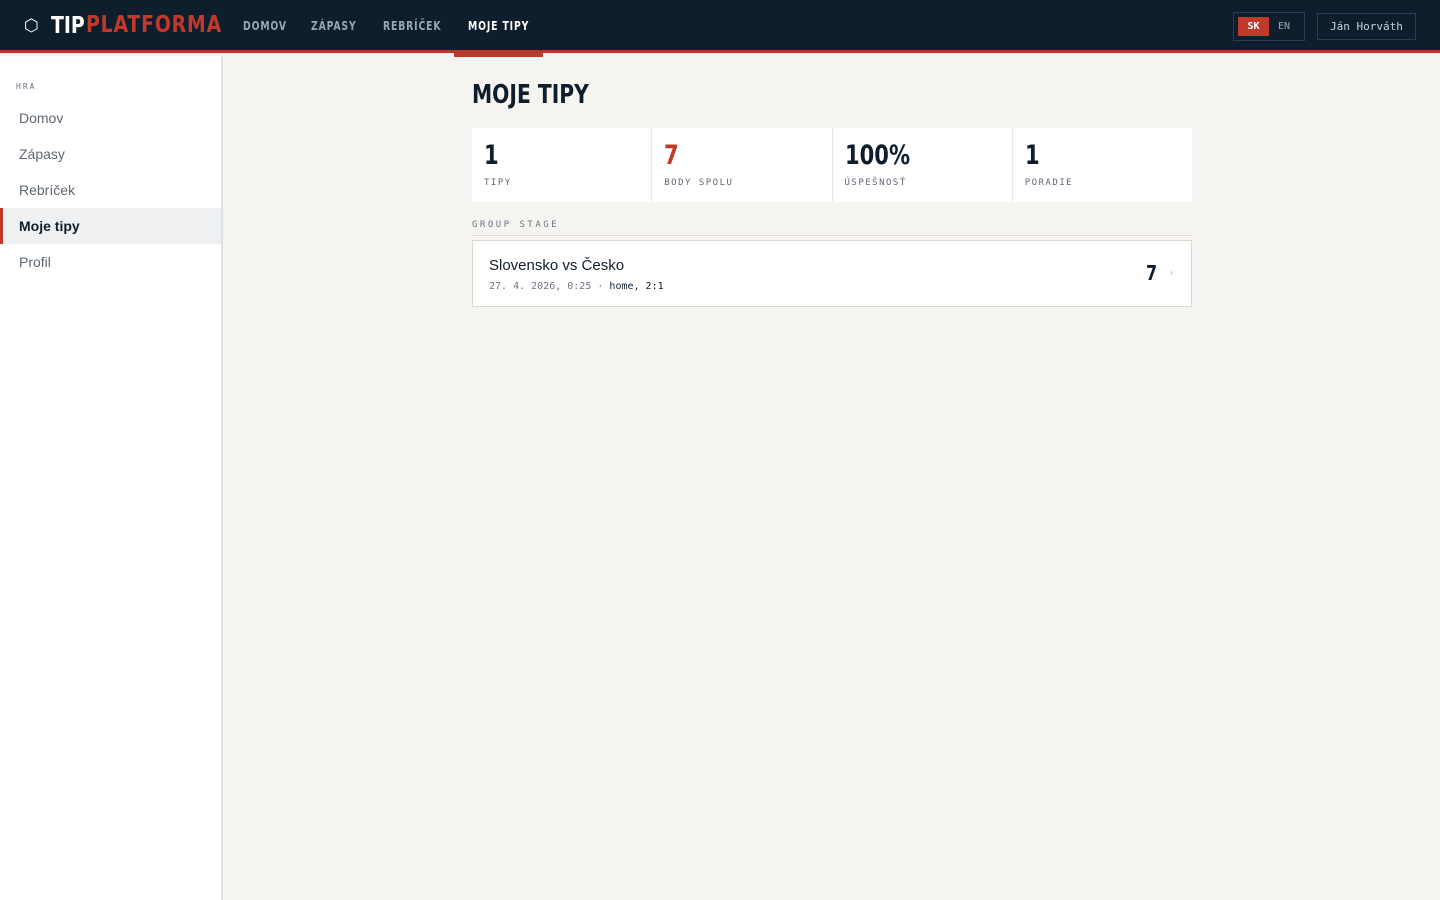  What do you see at coordinates (540, 286) in the screenshot?
I see `tip-datetime: 27. 4. 2026, 0:25` at bounding box center [540, 286].